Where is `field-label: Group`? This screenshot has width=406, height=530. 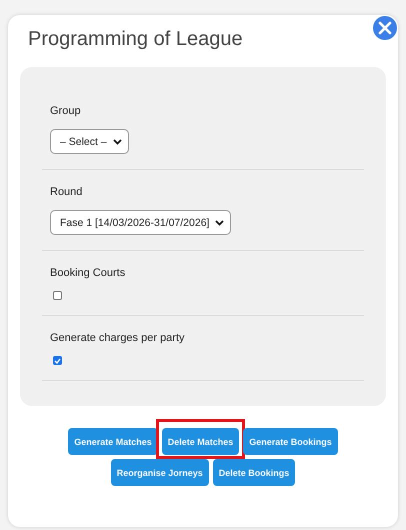 field-label: Group is located at coordinates (65, 111).